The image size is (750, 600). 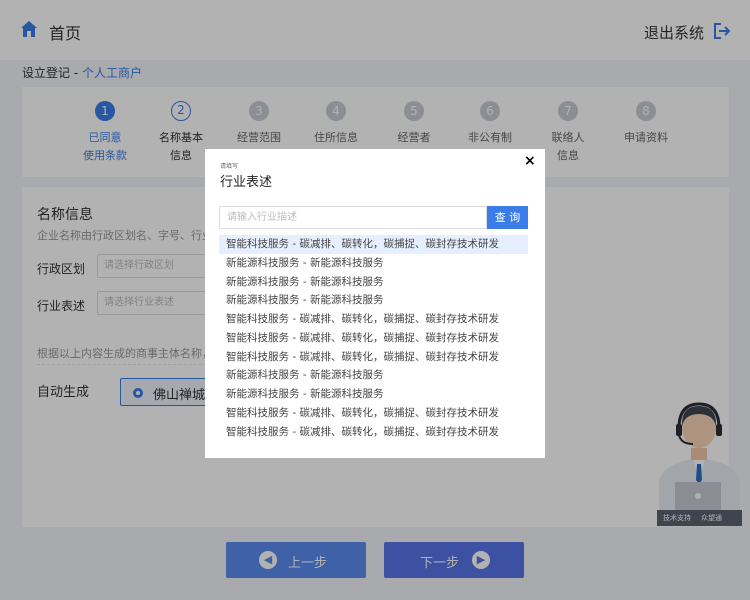 What do you see at coordinates (353, 217) in the screenshot?
I see `industry-search-input: 请输入行业描述` at bounding box center [353, 217].